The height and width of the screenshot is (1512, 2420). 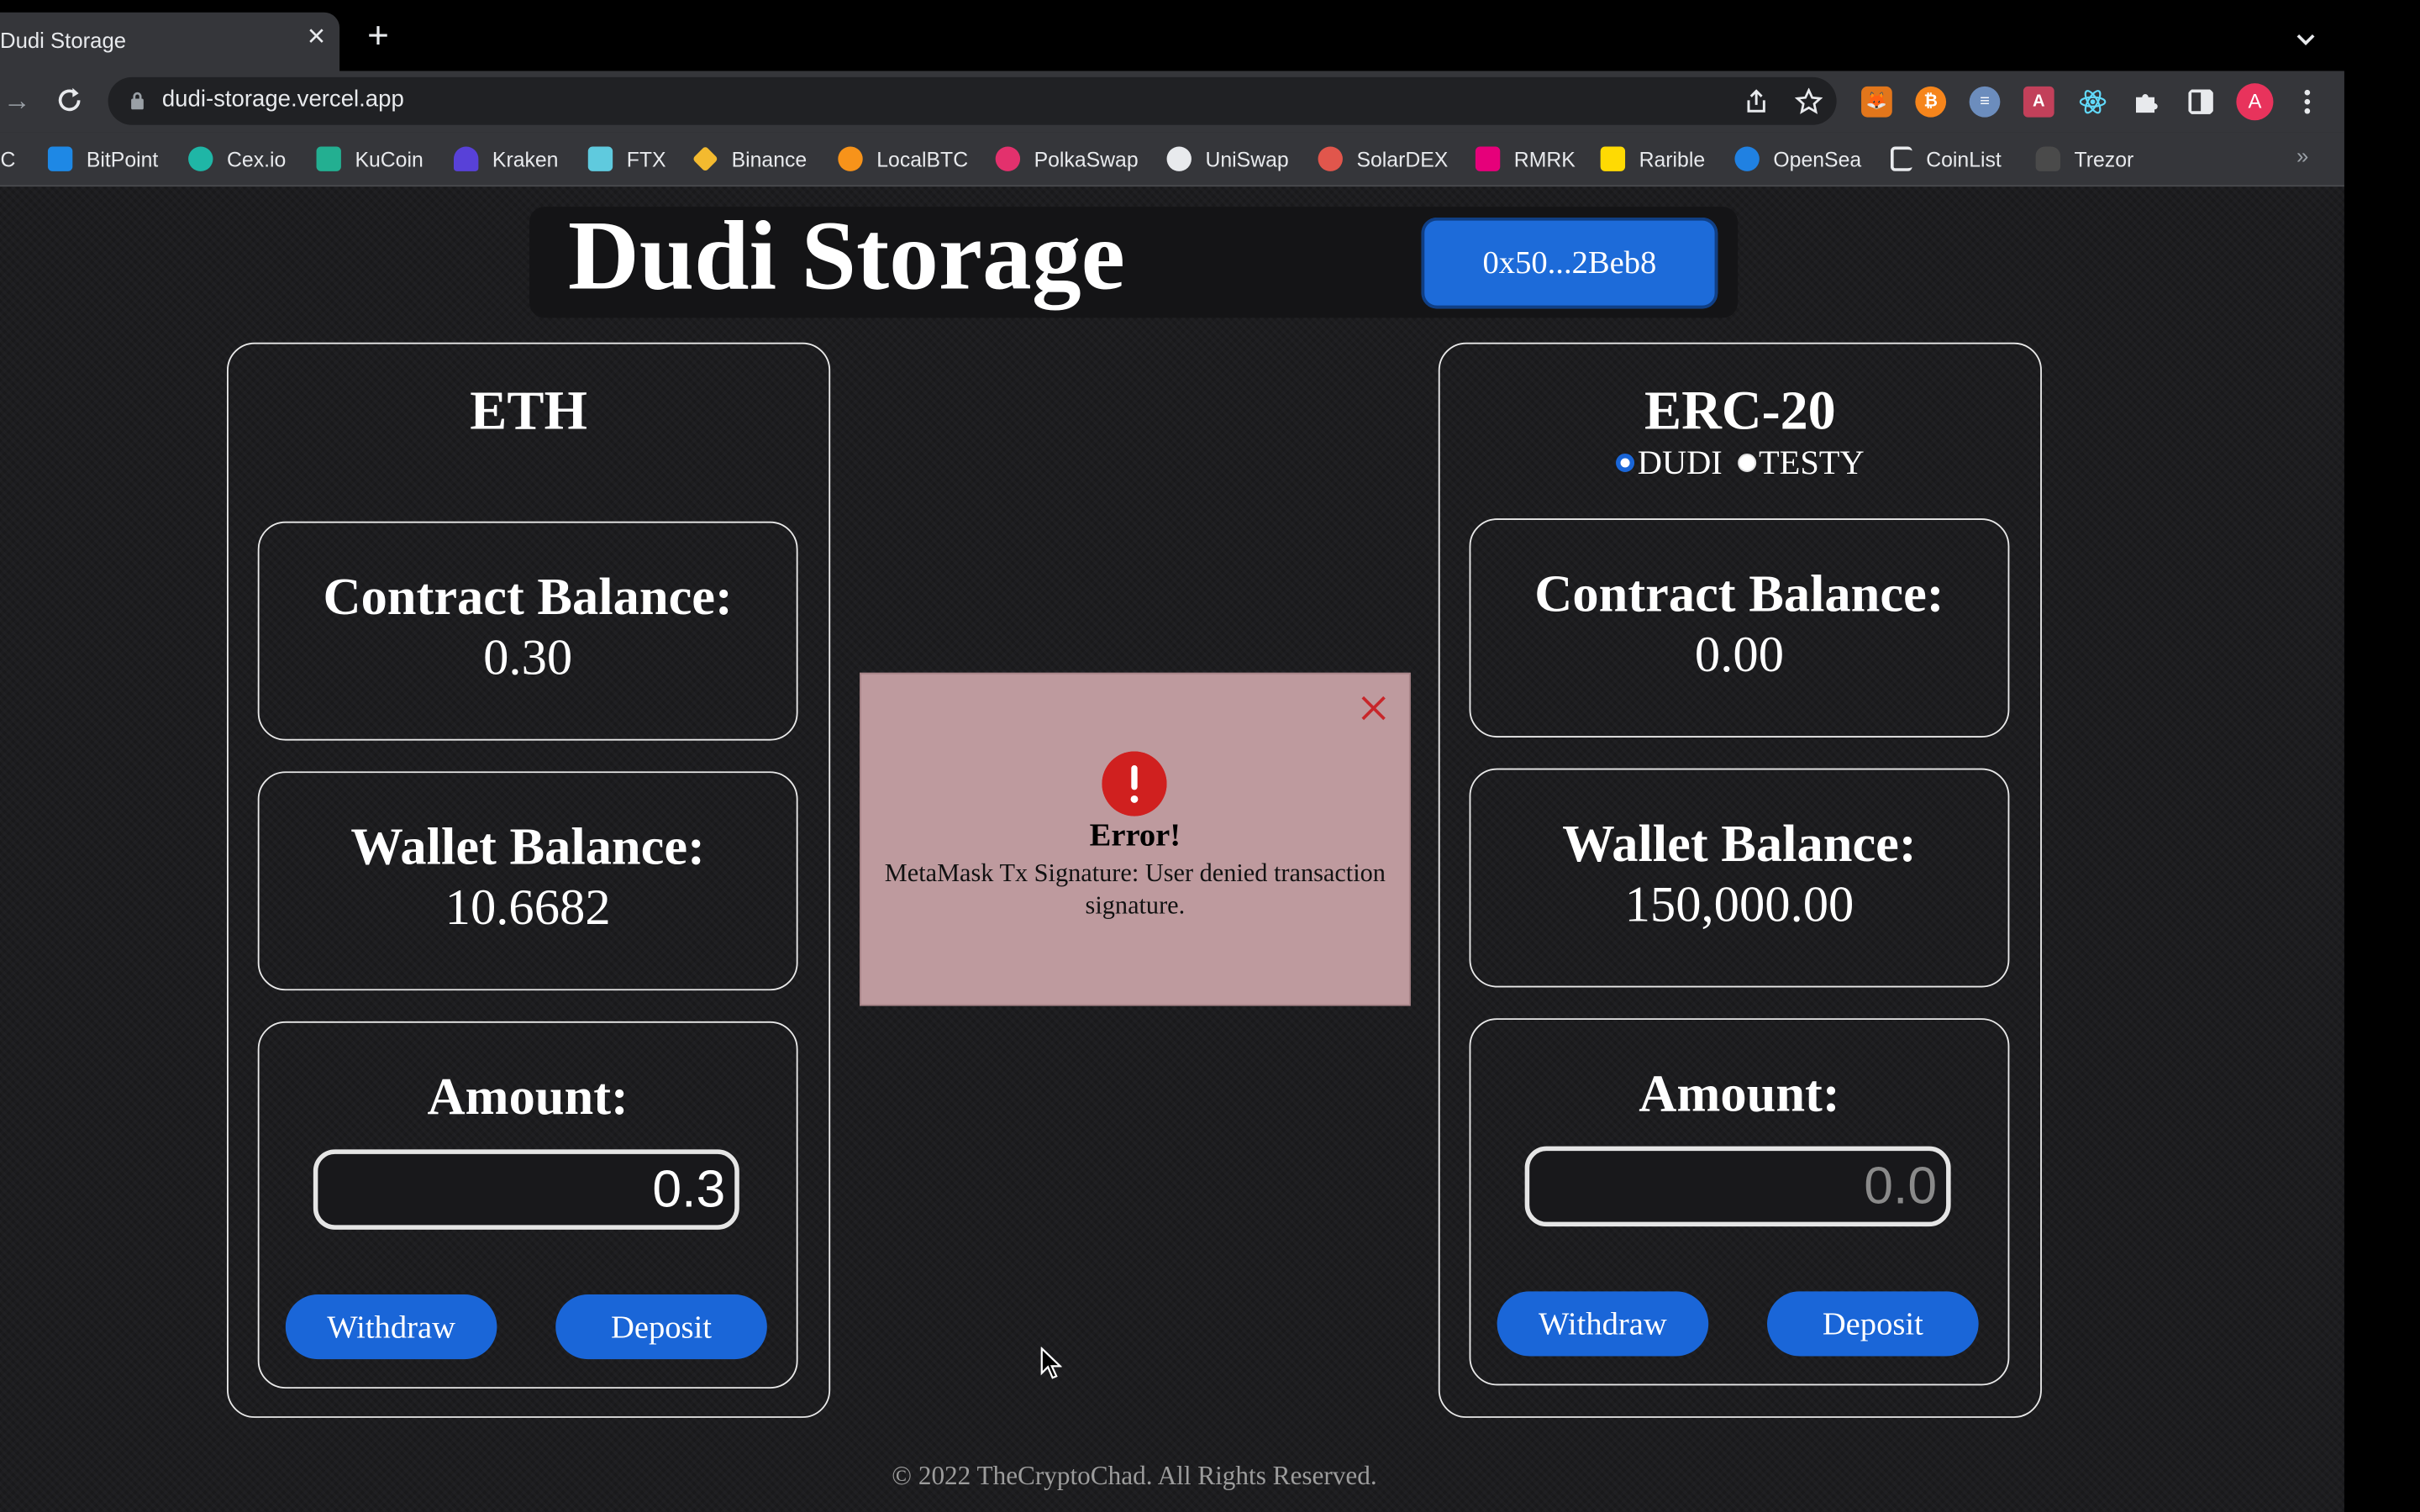 I want to click on reload-icon, so click(x=69, y=100).